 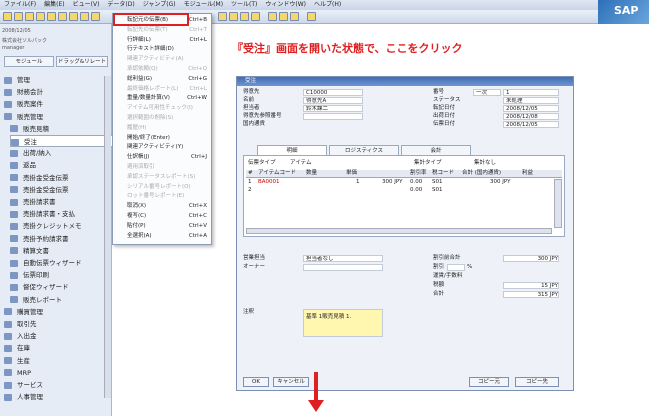 I want to click on save-icon, so click(x=29, y=16).